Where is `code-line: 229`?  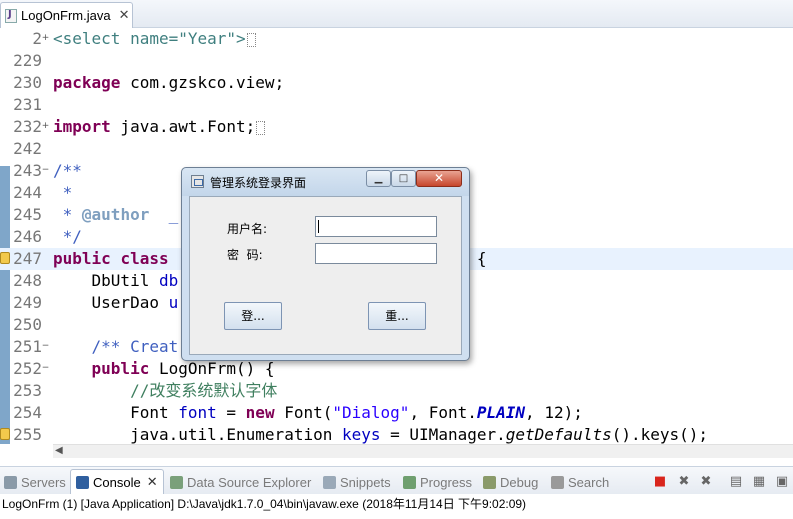 code-line: 229 is located at coordinates (396, 61).